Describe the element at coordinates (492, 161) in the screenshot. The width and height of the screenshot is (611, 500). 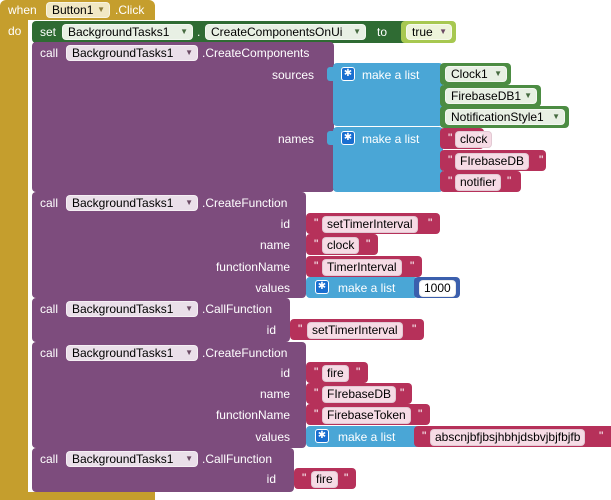
I see `name-text-firebasedb: FIrebaseDB` at that location.